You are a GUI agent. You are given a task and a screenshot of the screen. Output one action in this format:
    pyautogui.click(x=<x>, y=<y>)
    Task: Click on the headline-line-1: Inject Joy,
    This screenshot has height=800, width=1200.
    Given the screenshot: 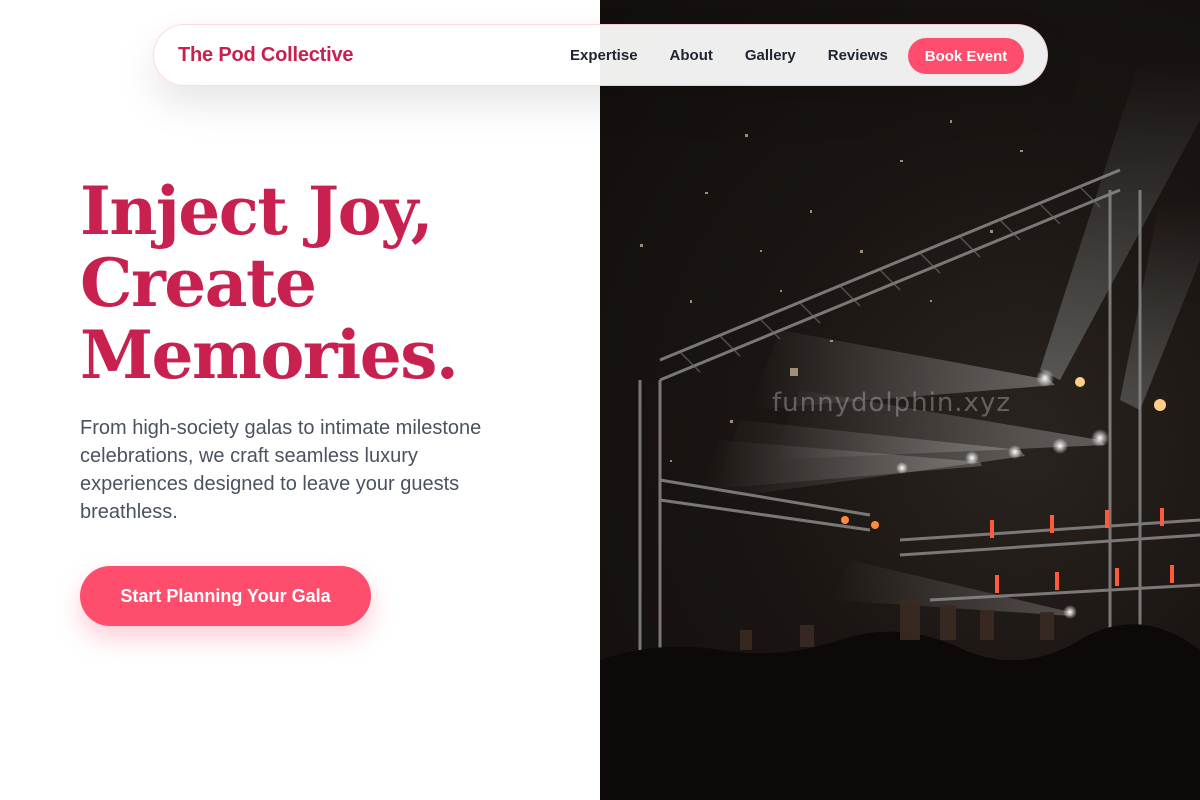 What is the action you would take?
    pyautogui.click(x=257, y=211)
    